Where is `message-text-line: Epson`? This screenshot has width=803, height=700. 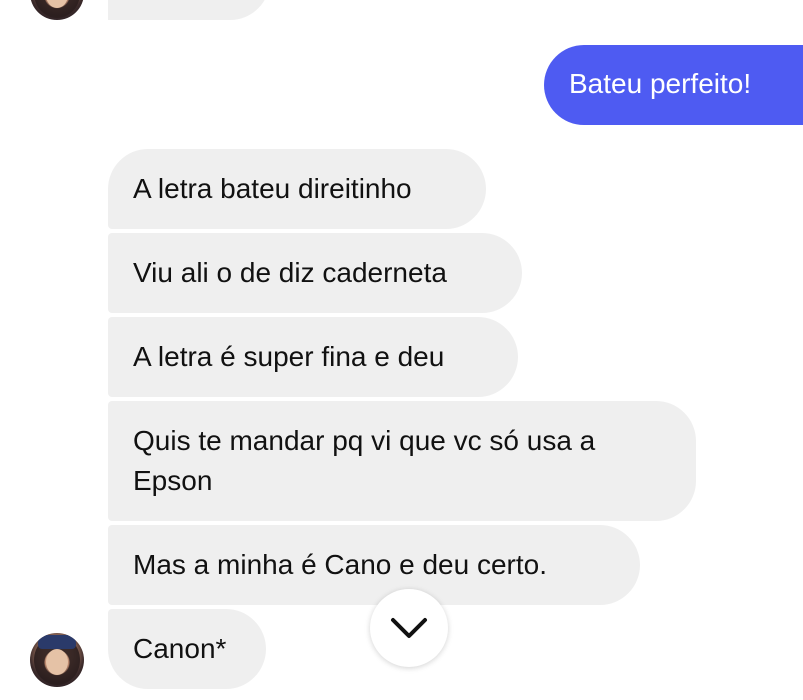
message-text-line: Epson is located at coordinates (173, 480).